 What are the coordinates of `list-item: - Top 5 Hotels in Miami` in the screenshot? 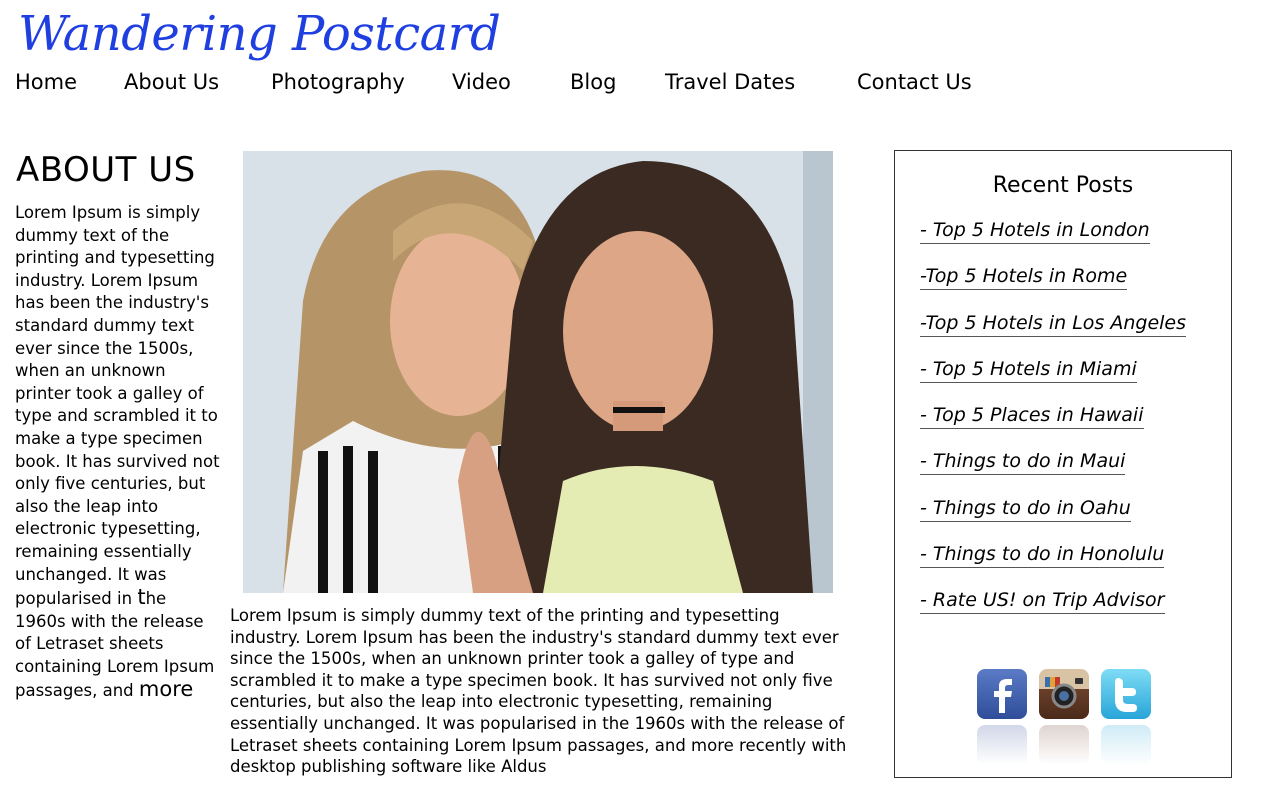 It's located at (1053, 381).